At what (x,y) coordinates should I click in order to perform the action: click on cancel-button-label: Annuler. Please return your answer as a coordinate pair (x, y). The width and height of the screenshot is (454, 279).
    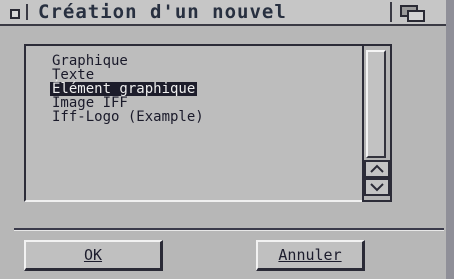
    Looking at the image, I should click on (310, 255).